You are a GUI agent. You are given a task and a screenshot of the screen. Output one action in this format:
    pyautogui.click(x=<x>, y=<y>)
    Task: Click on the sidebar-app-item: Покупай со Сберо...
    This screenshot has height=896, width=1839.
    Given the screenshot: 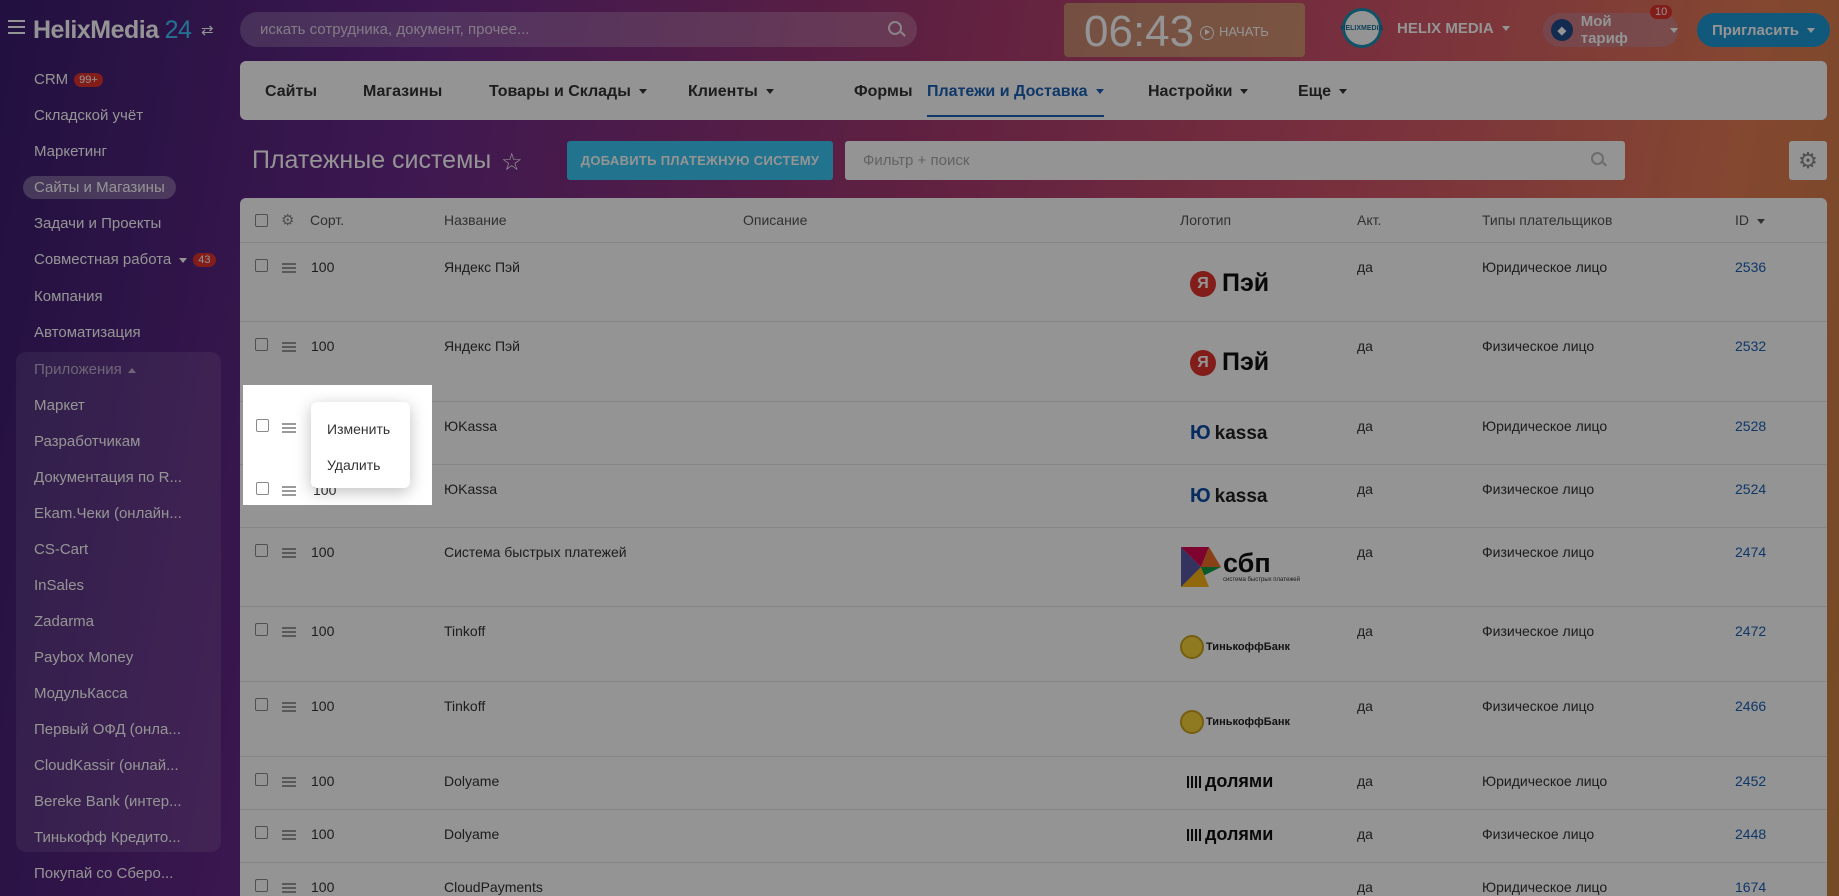 What is the action you would take?
    pyautogui.click(x=103, y=873)
    